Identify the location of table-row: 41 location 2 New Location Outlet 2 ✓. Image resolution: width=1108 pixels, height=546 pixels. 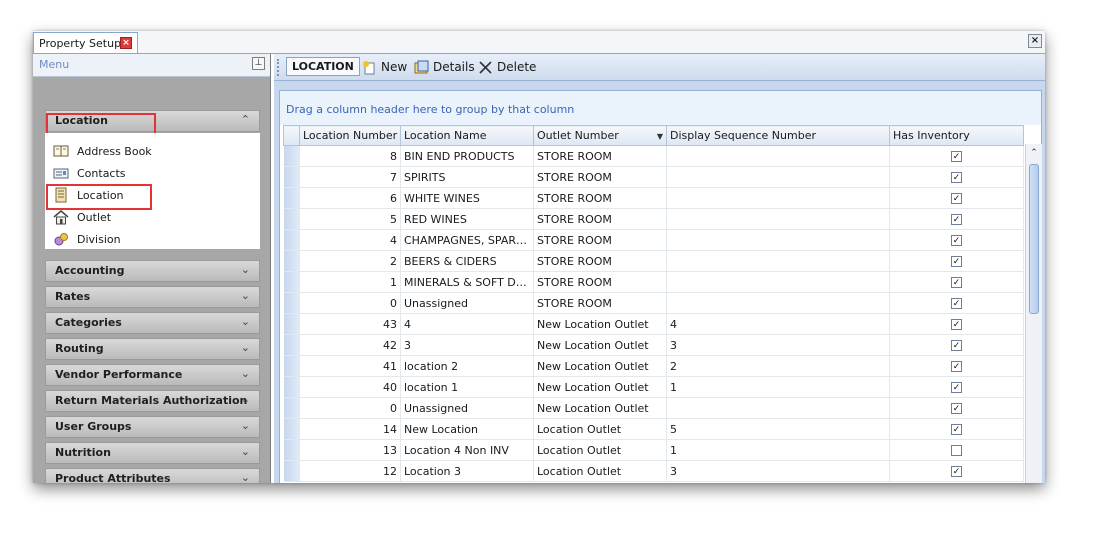
(653, 366).